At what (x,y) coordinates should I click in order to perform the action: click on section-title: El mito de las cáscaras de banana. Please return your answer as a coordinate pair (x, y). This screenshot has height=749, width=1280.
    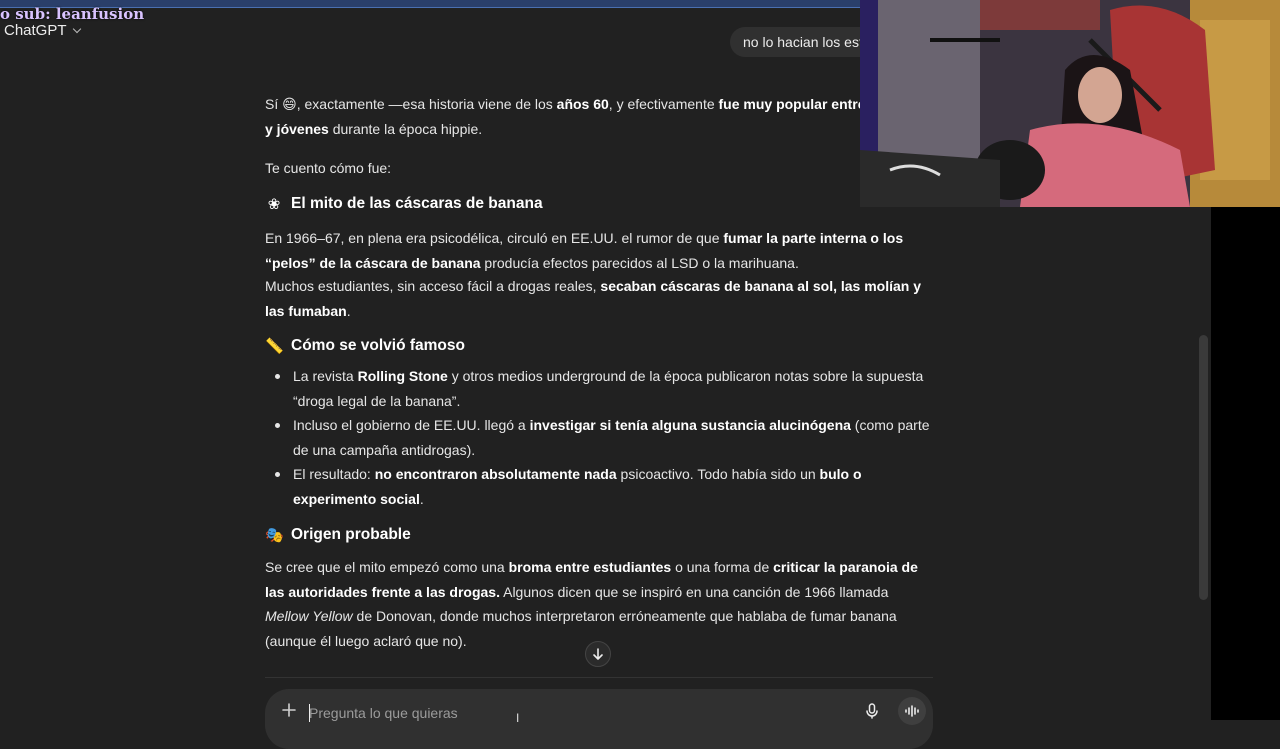
    Looking at the image, I should click on (417, 203).